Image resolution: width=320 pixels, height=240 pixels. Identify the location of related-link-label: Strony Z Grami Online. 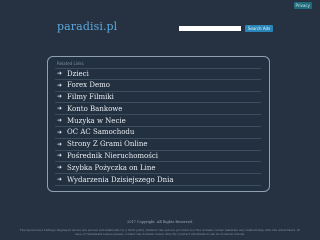
(107, 144).